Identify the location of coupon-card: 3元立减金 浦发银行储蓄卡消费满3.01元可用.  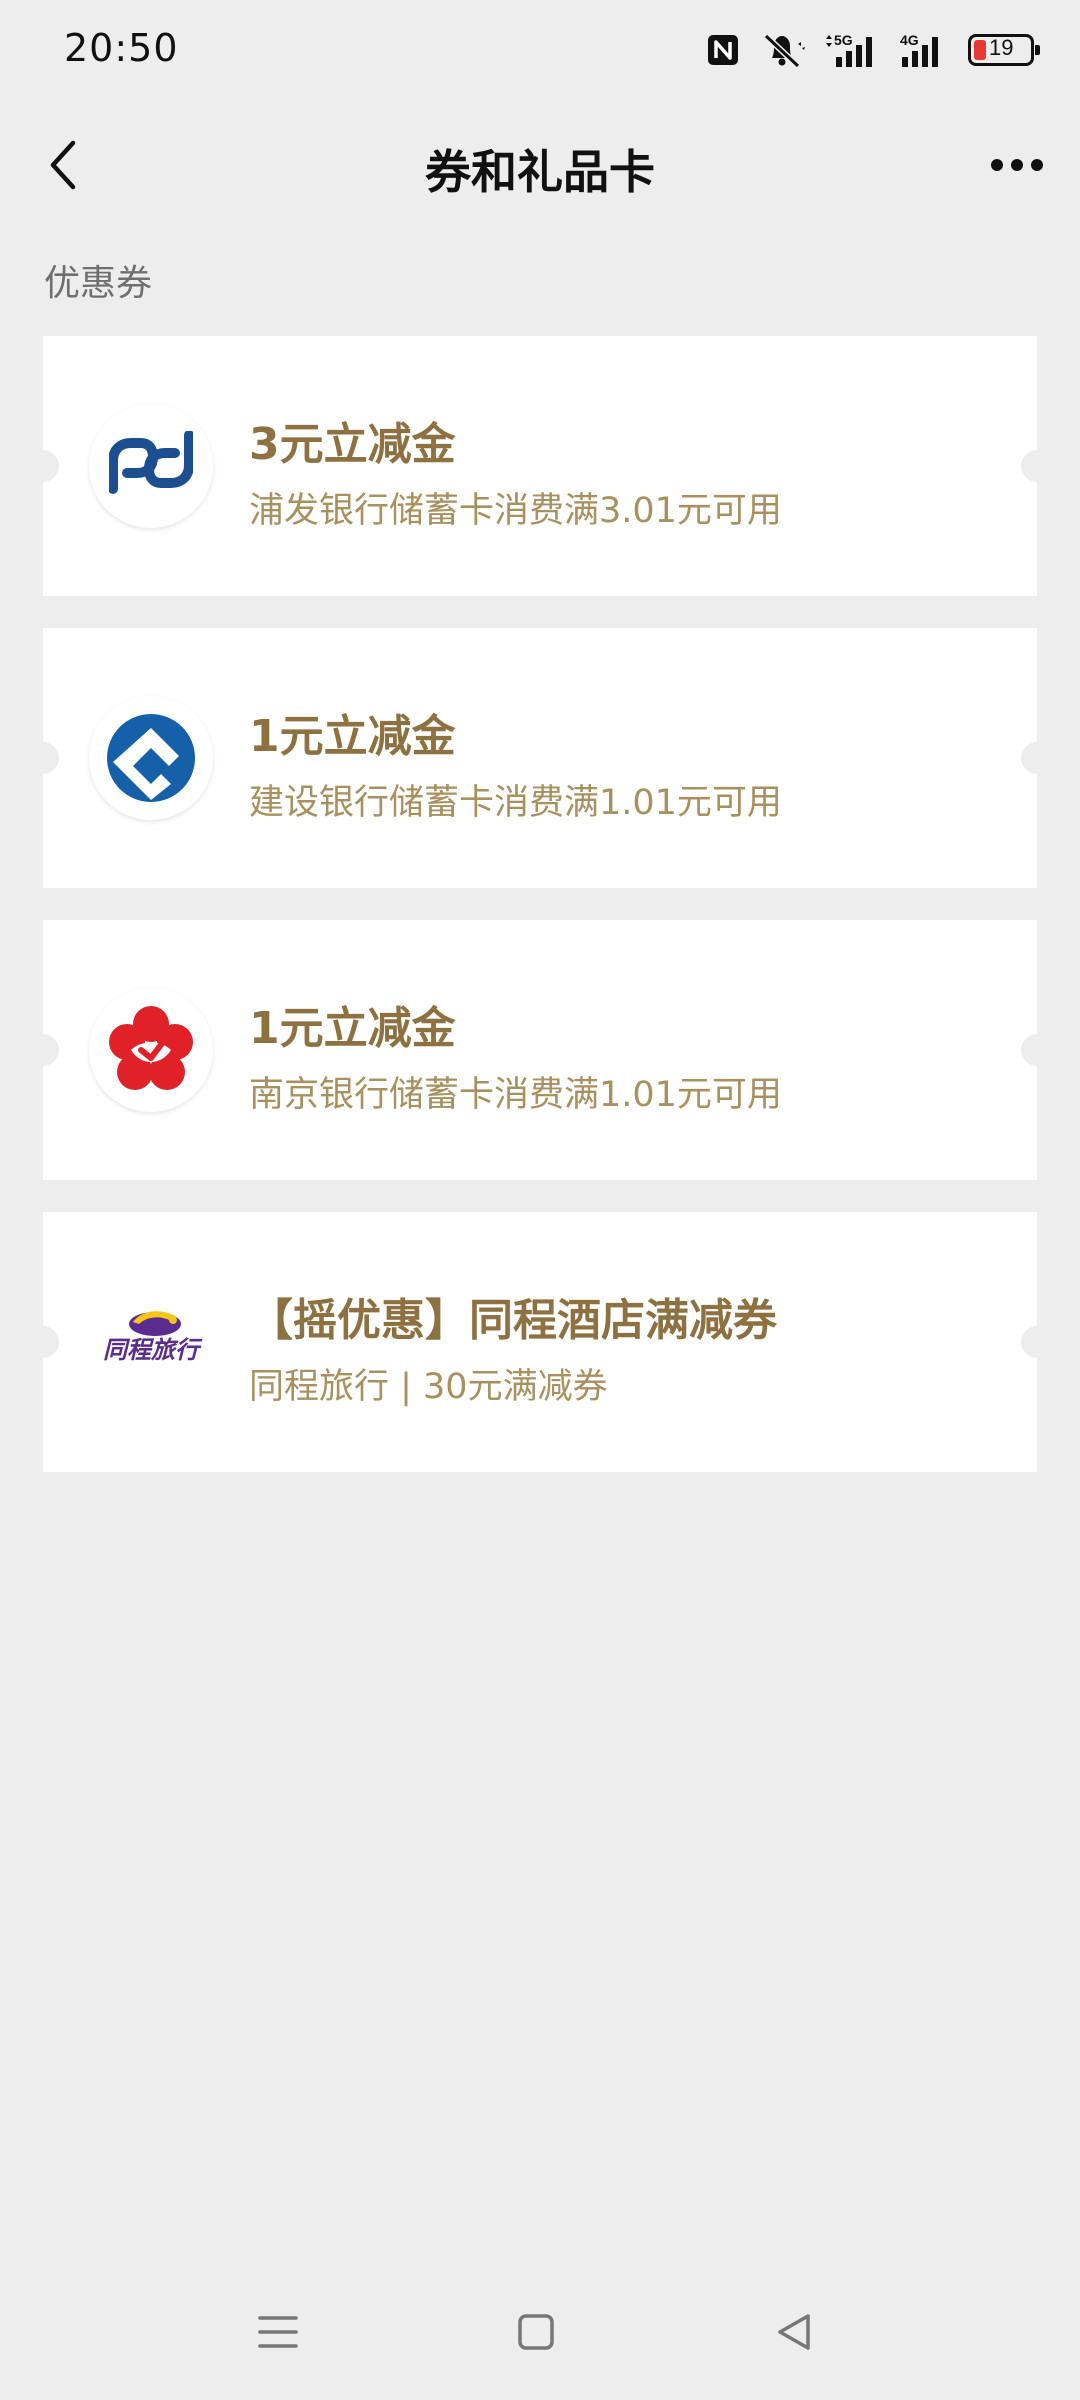
(540, 466).